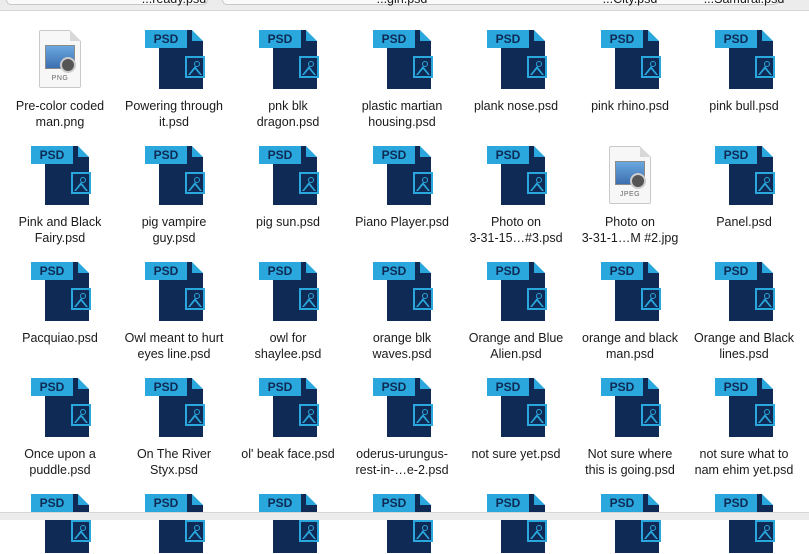 The width and height of the screenshot is (809, 554). I want to click on file-name-line-2: 3-31-15…#3.psd, so click(516, 238).